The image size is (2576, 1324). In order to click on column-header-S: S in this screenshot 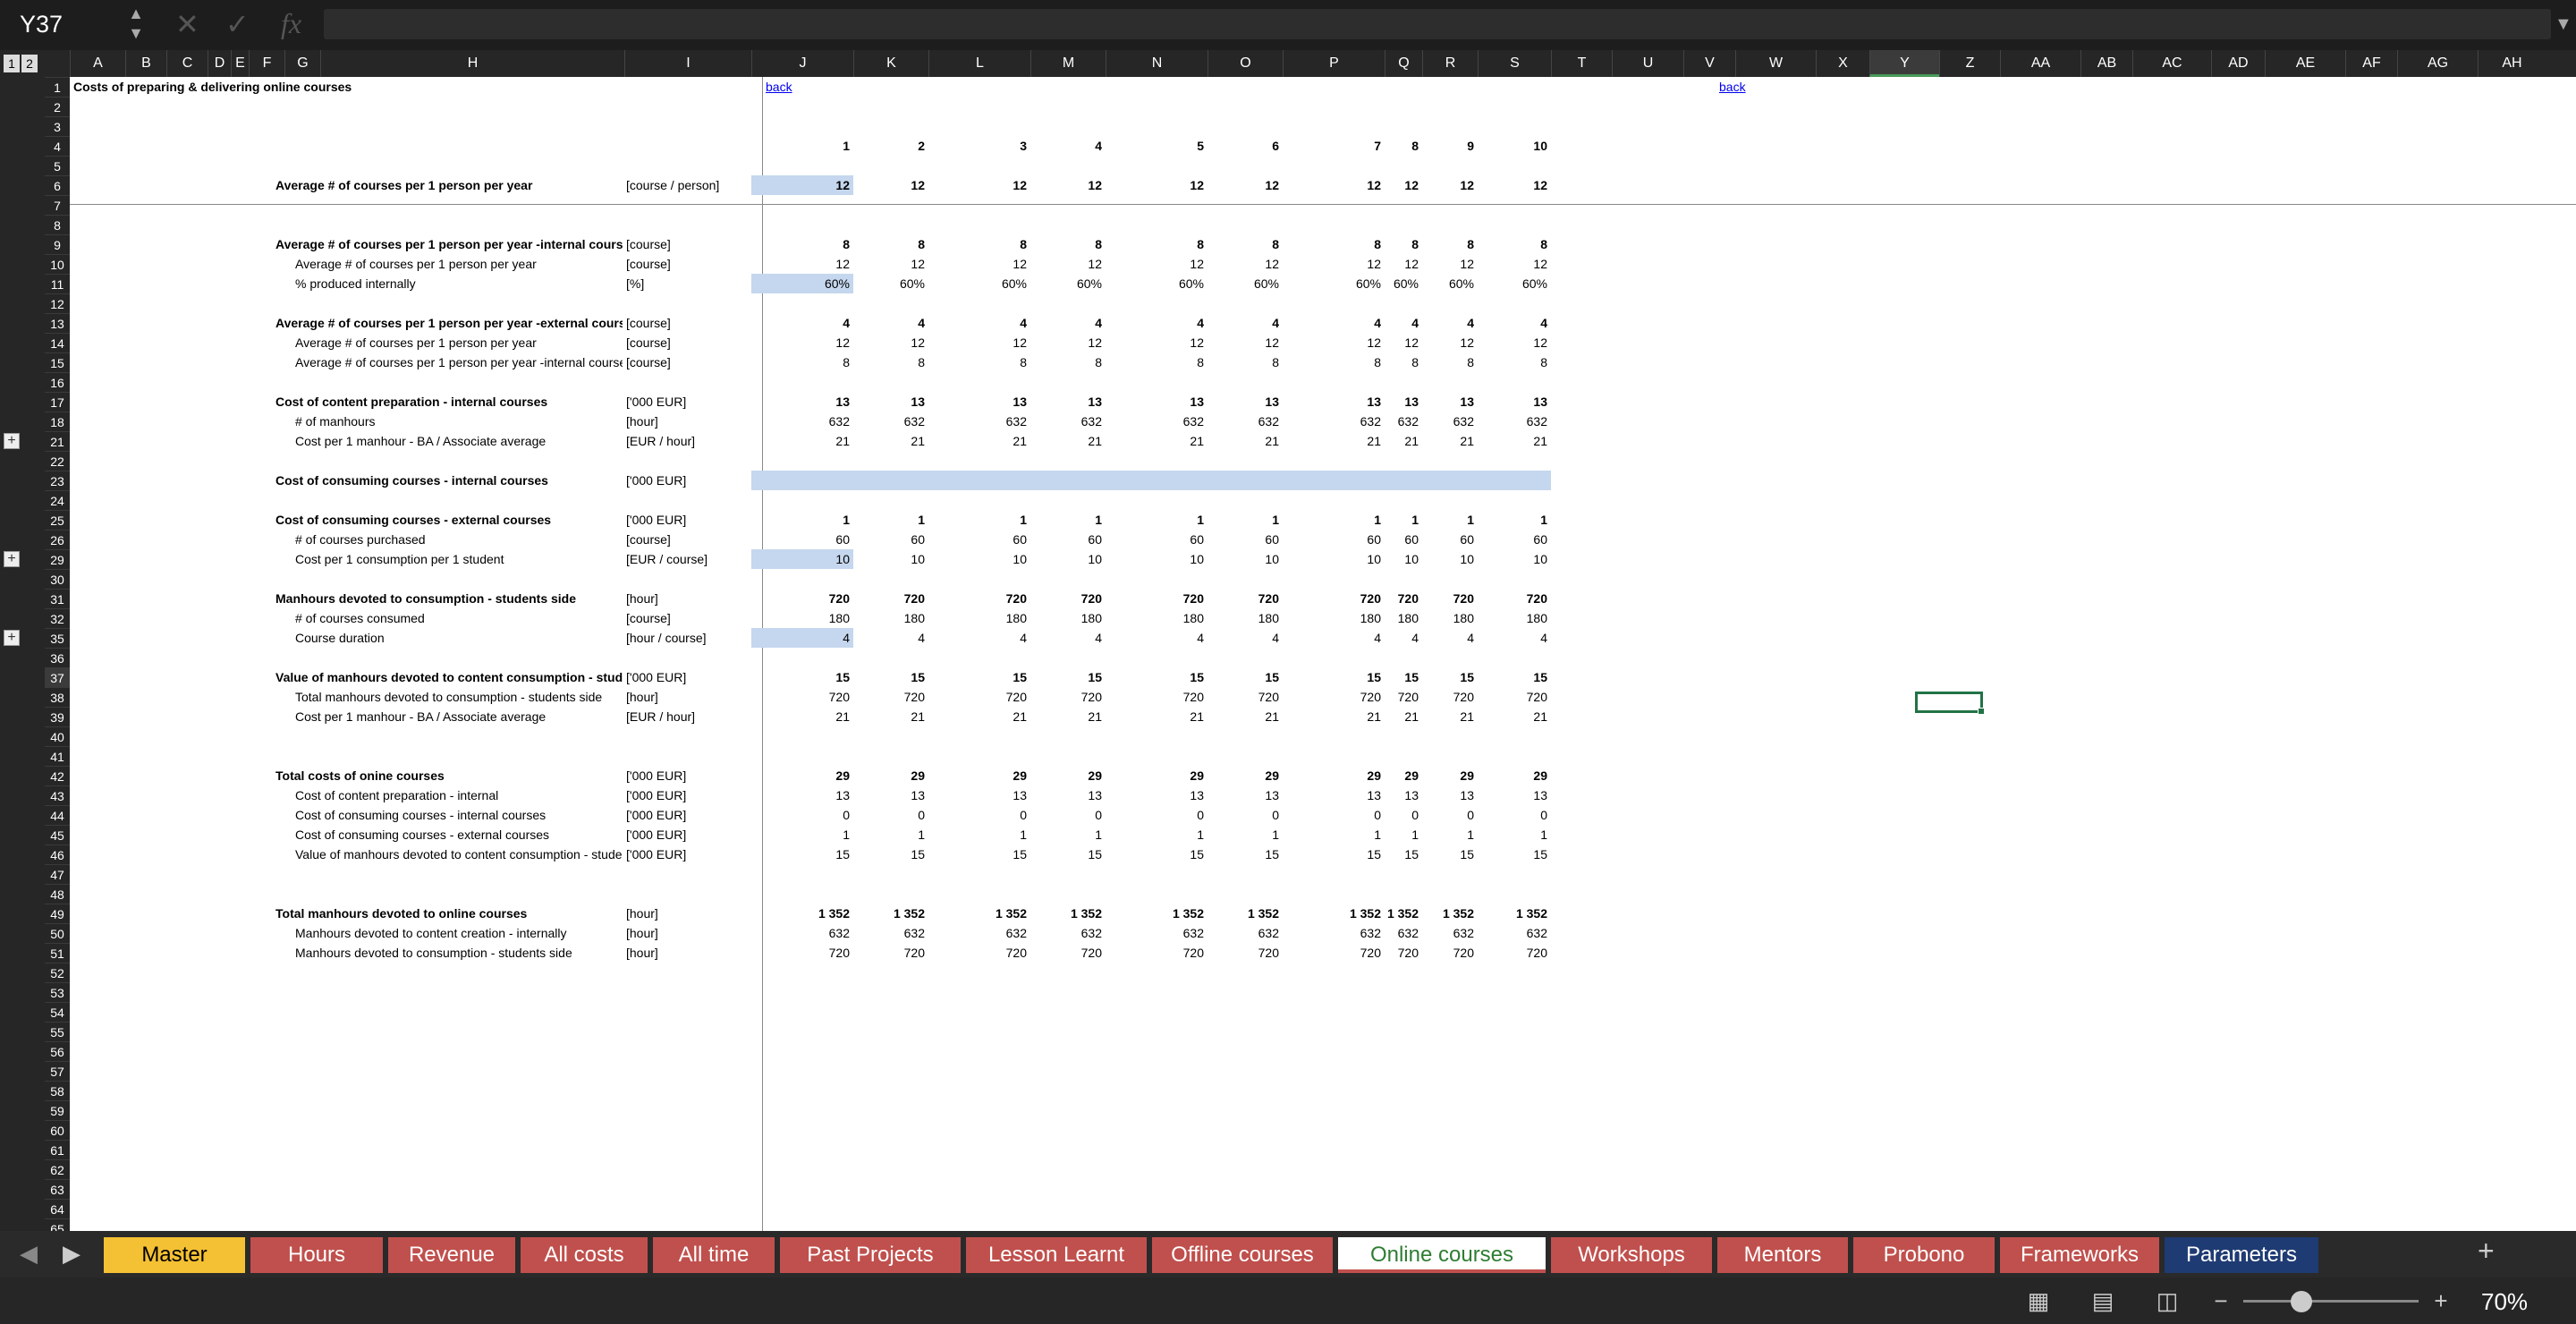, I will do `click(1514, 63)`.